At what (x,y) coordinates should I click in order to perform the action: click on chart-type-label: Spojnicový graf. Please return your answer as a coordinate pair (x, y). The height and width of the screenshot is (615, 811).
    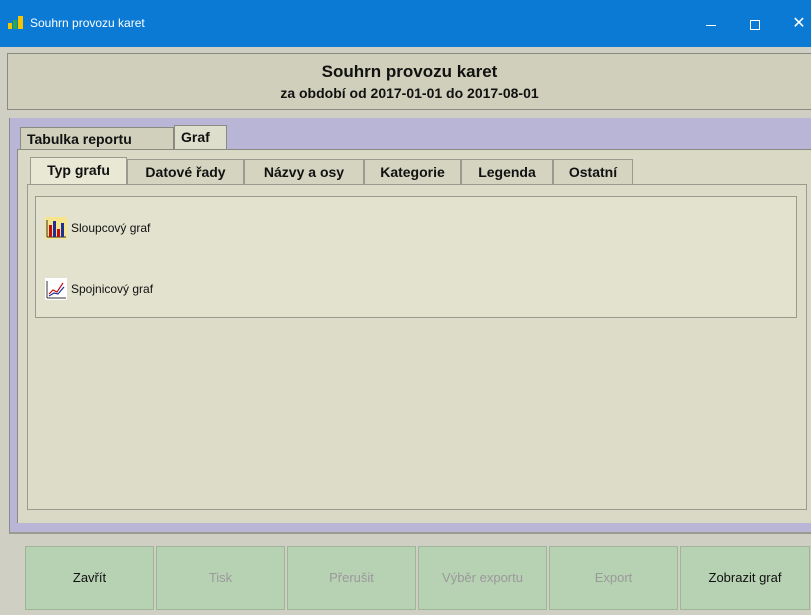
    Looking at the image, I should click on (112, 289).